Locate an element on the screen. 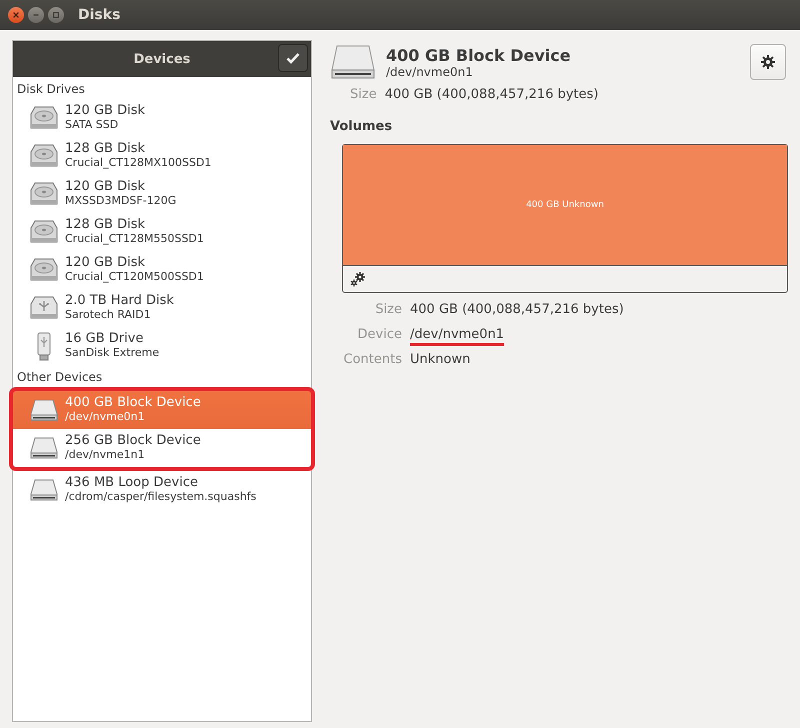 The height and width of the screenshot is (728, 800). partition-settings-button is located at coordinates (358, 279).